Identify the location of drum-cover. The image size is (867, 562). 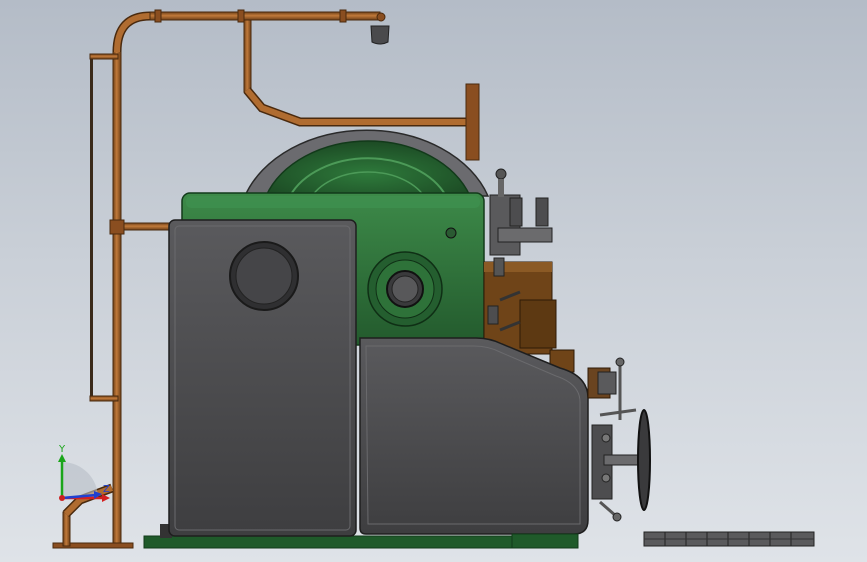
(366, 163).